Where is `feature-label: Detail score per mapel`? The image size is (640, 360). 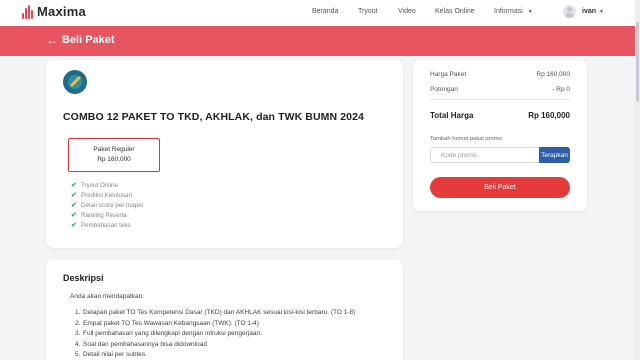 feature-label: Detail score per mapel is located at coordinates (112, 205).